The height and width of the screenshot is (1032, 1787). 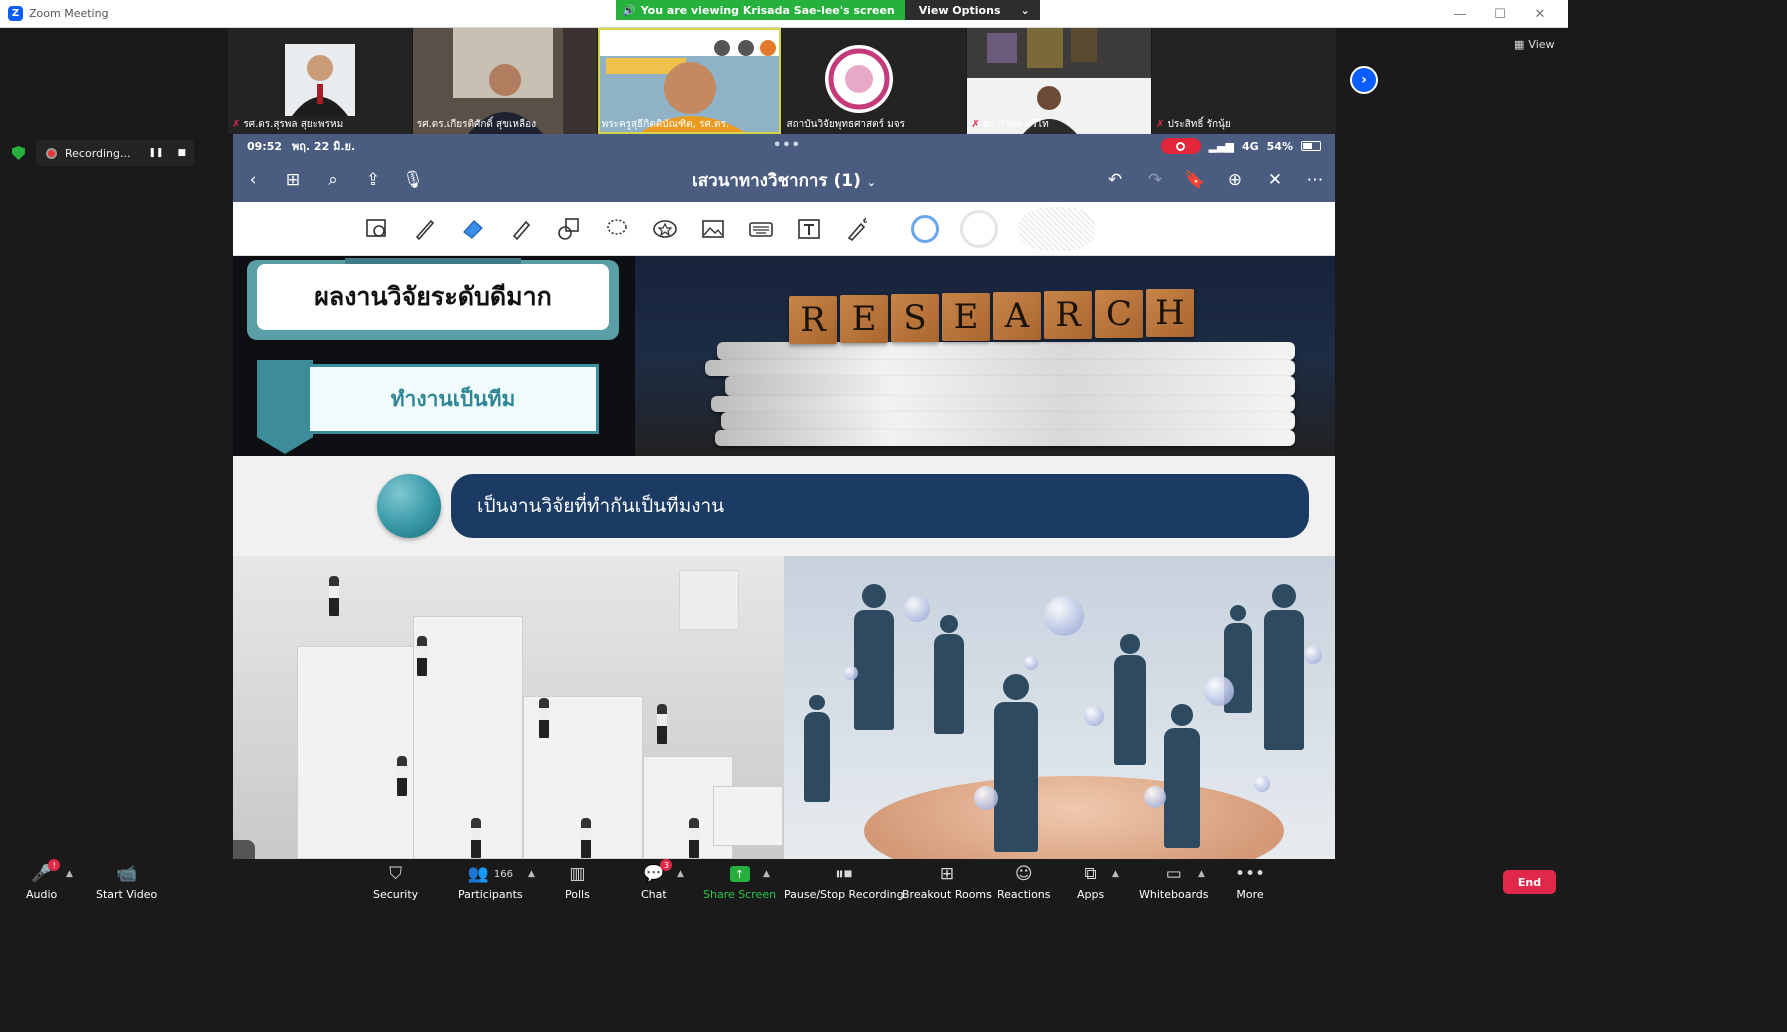 I want to click on share-options-caret-icon: ▲, so click(x=766, y=874).